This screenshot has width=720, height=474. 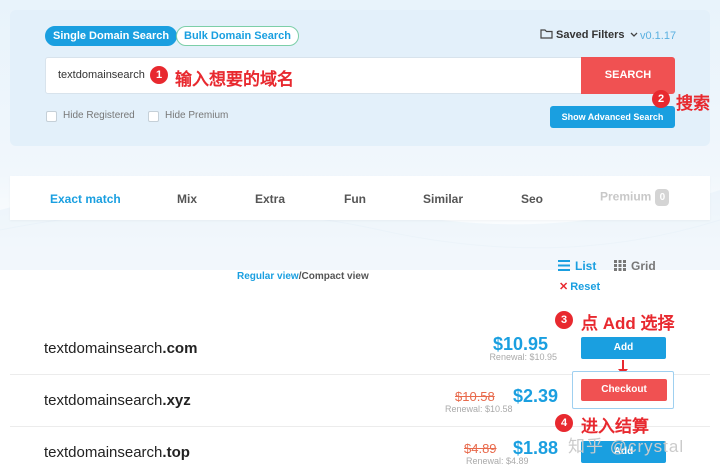 I want to click on list-view-button: List, so click(x=577, y=266).